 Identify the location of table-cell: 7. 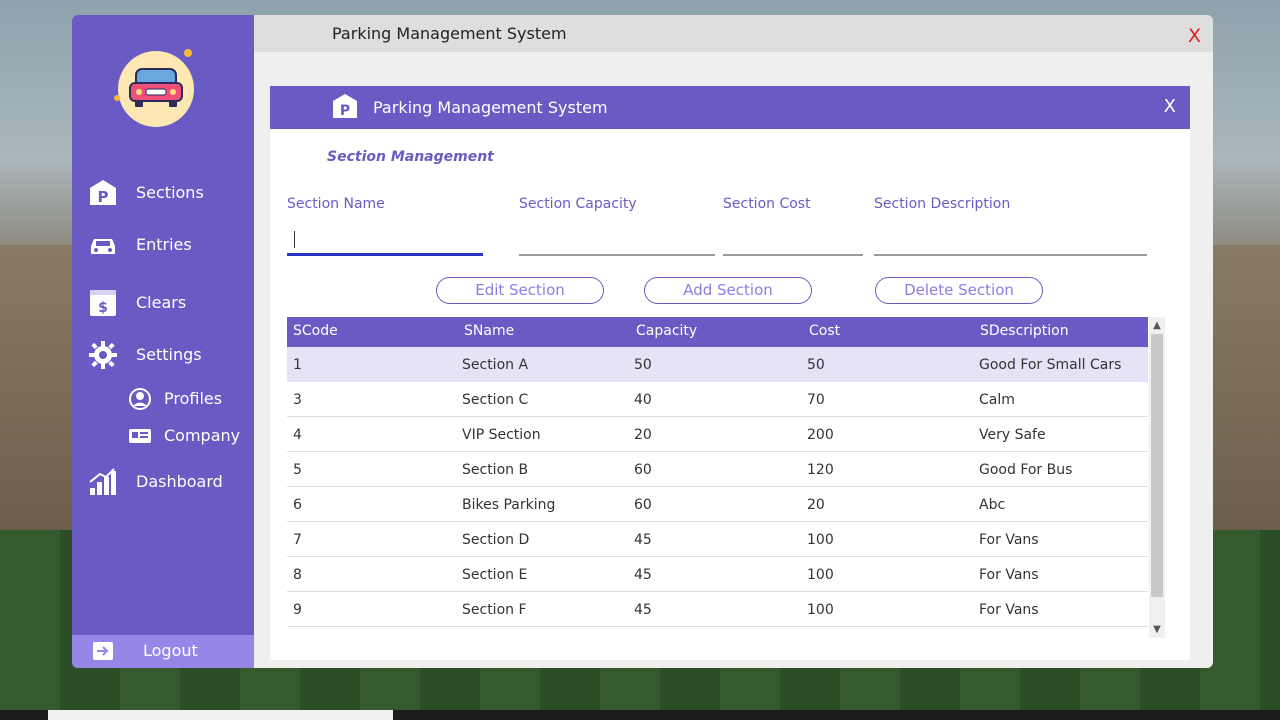
(297, 540).